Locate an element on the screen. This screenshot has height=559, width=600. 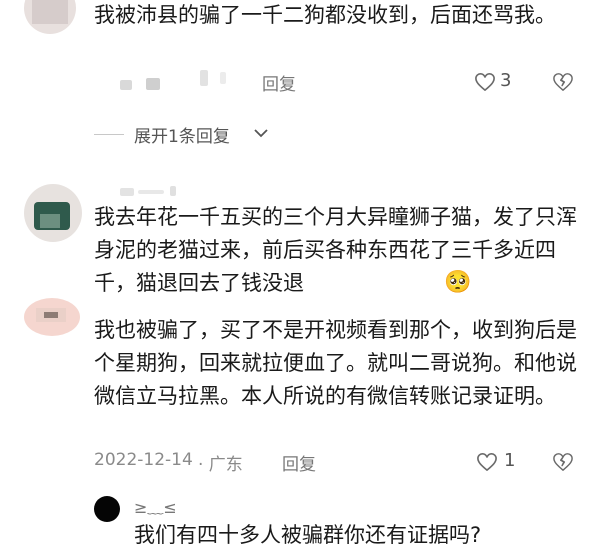
like-count: 3 is located at coordinates (506, 80).